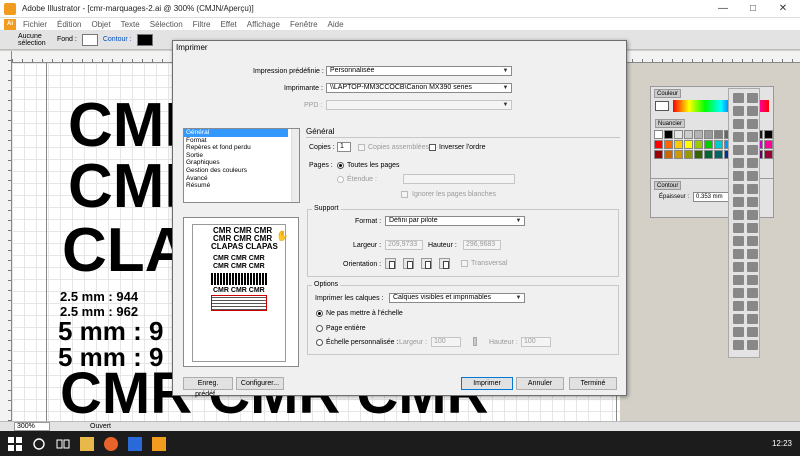 Image resolution: width=800 pixels, height=456 pixels. Describe the element at coordinates (419, 88) in the screenshot. I see `printer-dropdown: \\LAPTOP-MM3CCOCB\Canon MX390 series ▼` at that location.